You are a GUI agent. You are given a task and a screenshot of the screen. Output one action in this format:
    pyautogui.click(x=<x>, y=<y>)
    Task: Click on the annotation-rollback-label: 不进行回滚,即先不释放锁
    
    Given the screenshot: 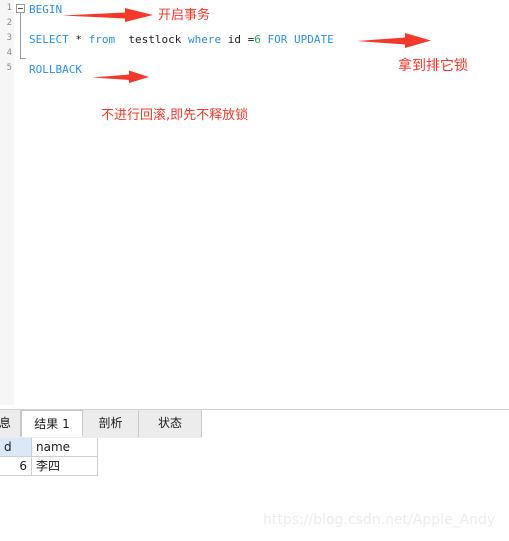 What is the action you would take?
    pyautogui.click(x=175, y=115)
    